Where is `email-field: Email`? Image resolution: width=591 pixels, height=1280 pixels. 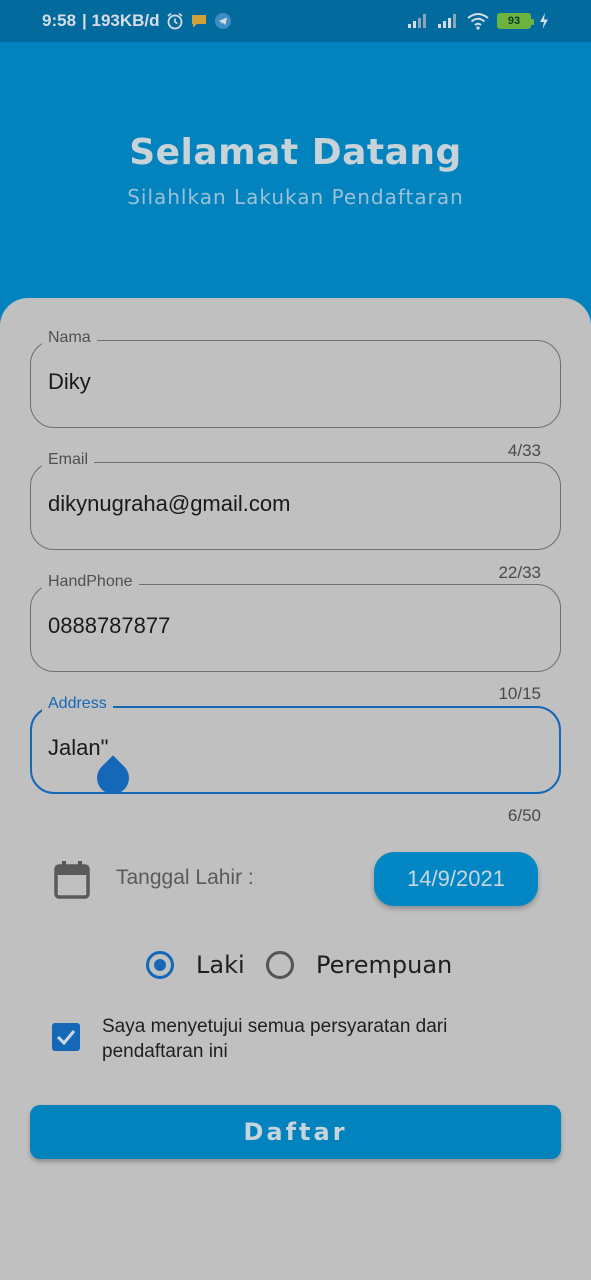
email-field: Email is located at coordinates (295, 500).